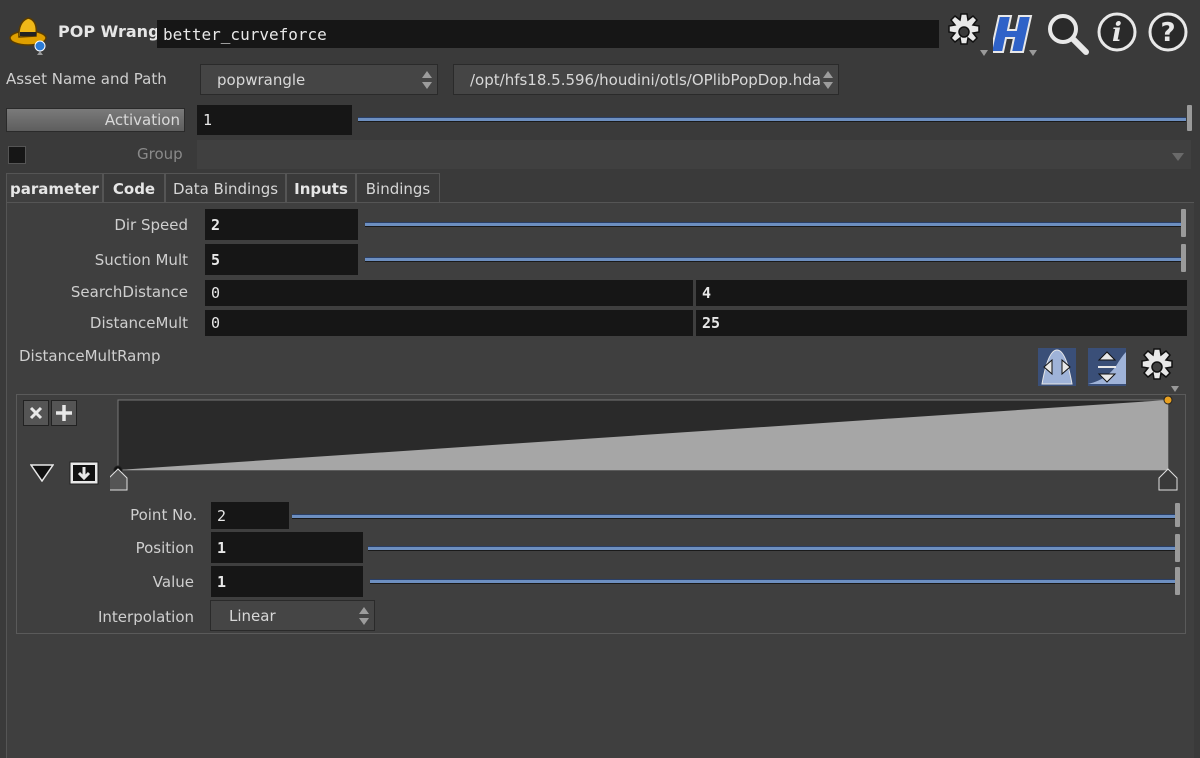 The image size is (1200, 758). What do you see at coordinates (250, 515) in the screenshot?
I see `point-no-field: 2` at bounding box center [250, 515].